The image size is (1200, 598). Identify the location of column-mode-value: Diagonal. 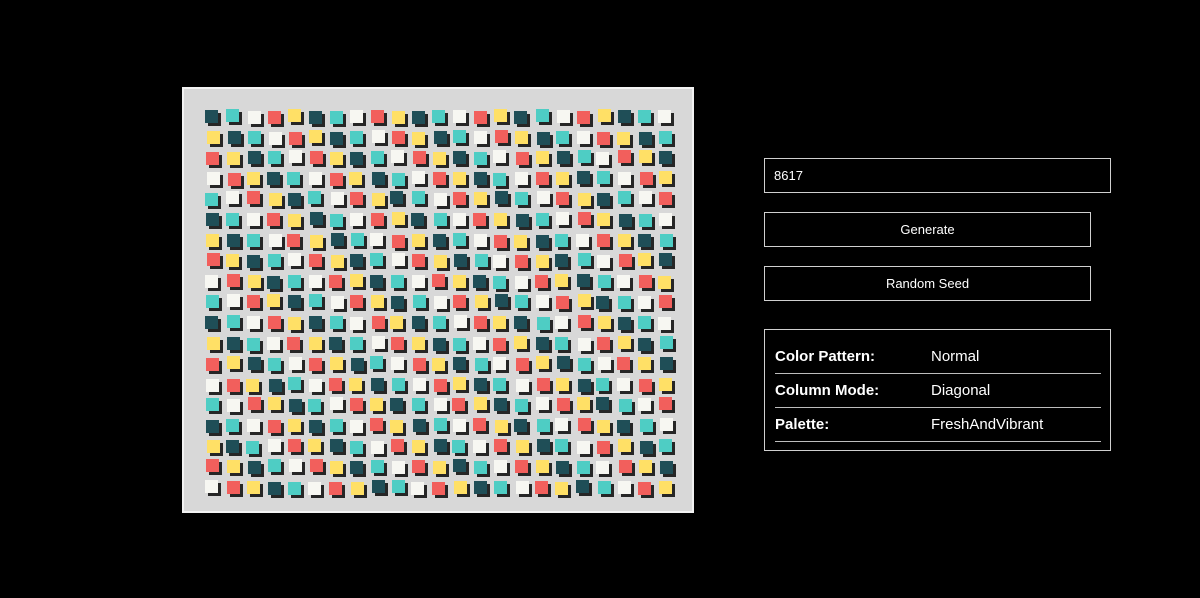
(961, 390).